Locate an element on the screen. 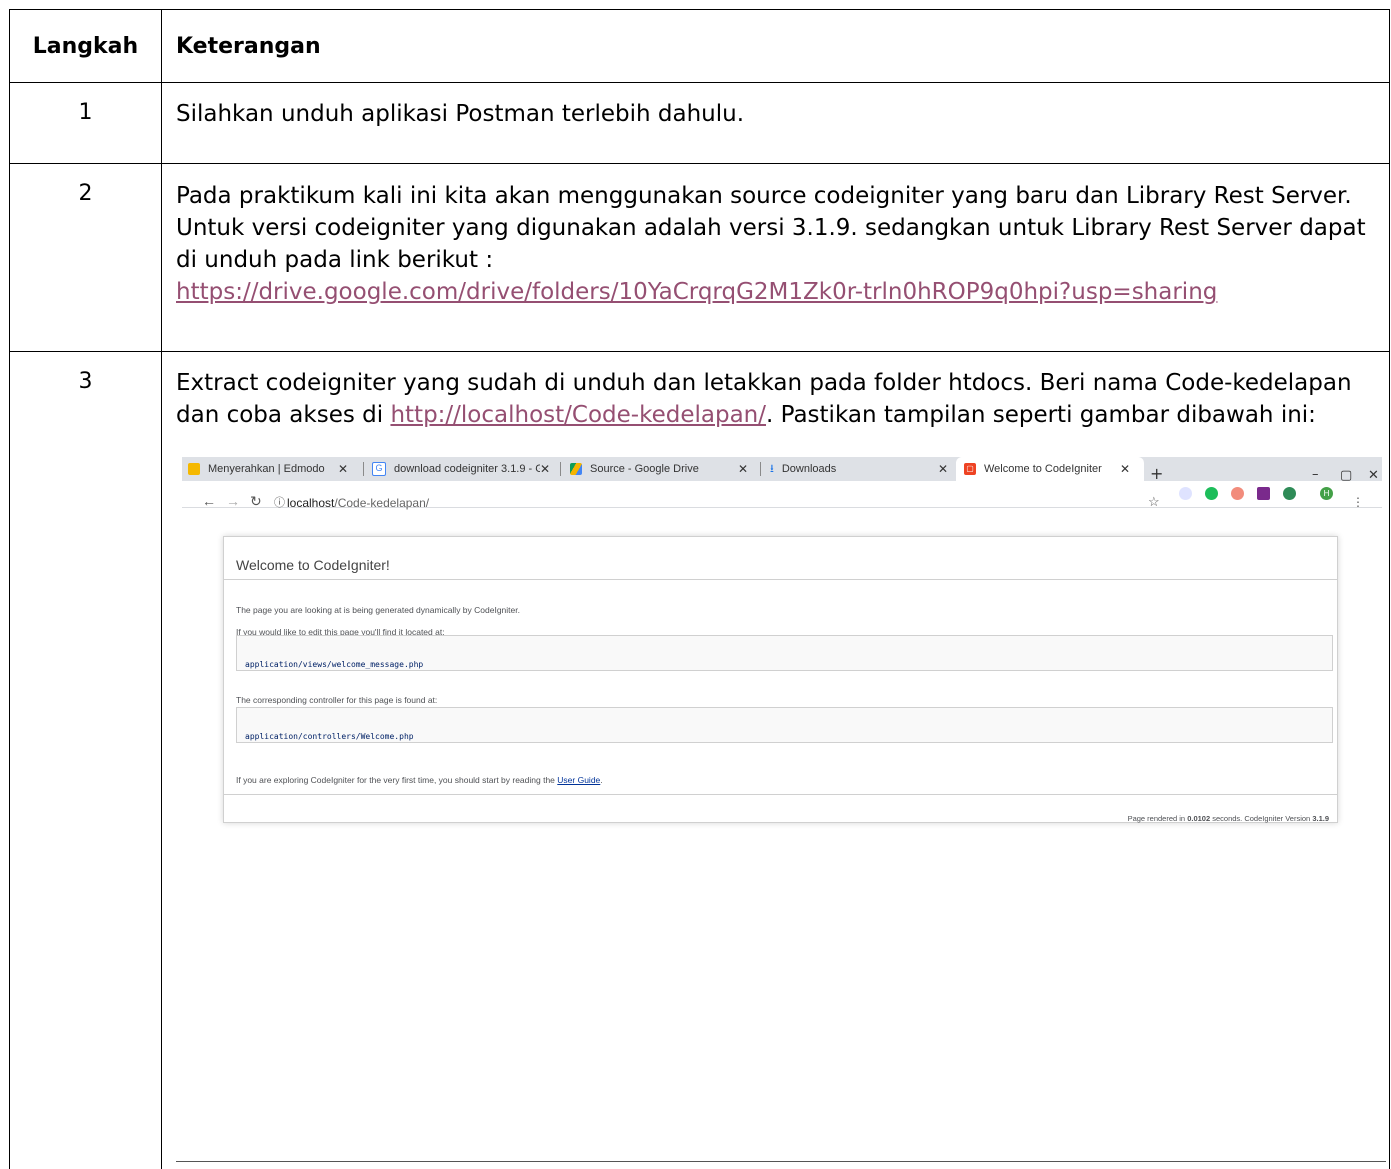 The height and width of the screenshot is (1169, 1391). page-title: Welcome to CodeIgniter! is located at coordinates (313, 565).